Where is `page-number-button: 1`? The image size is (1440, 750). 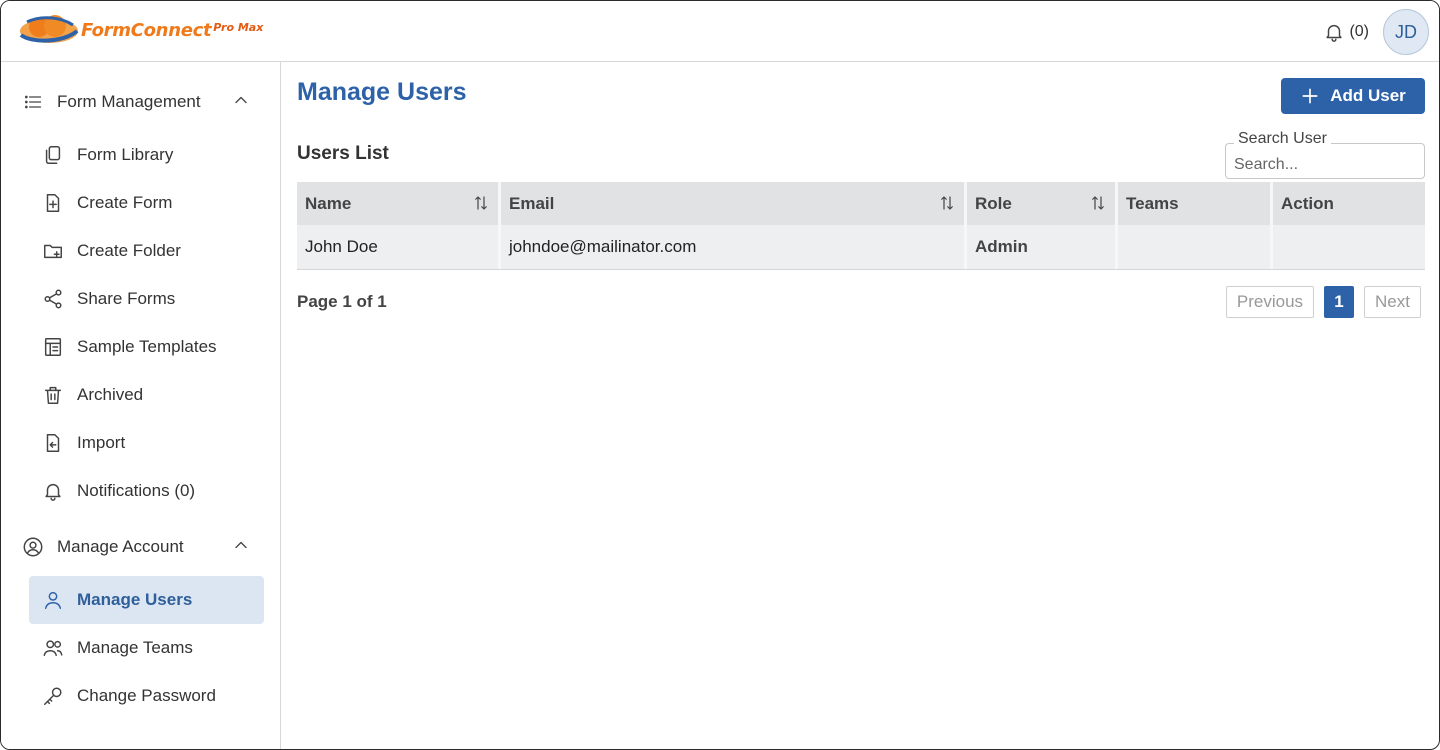
page-number-button: 1 is located at coordinates (1339, 302).